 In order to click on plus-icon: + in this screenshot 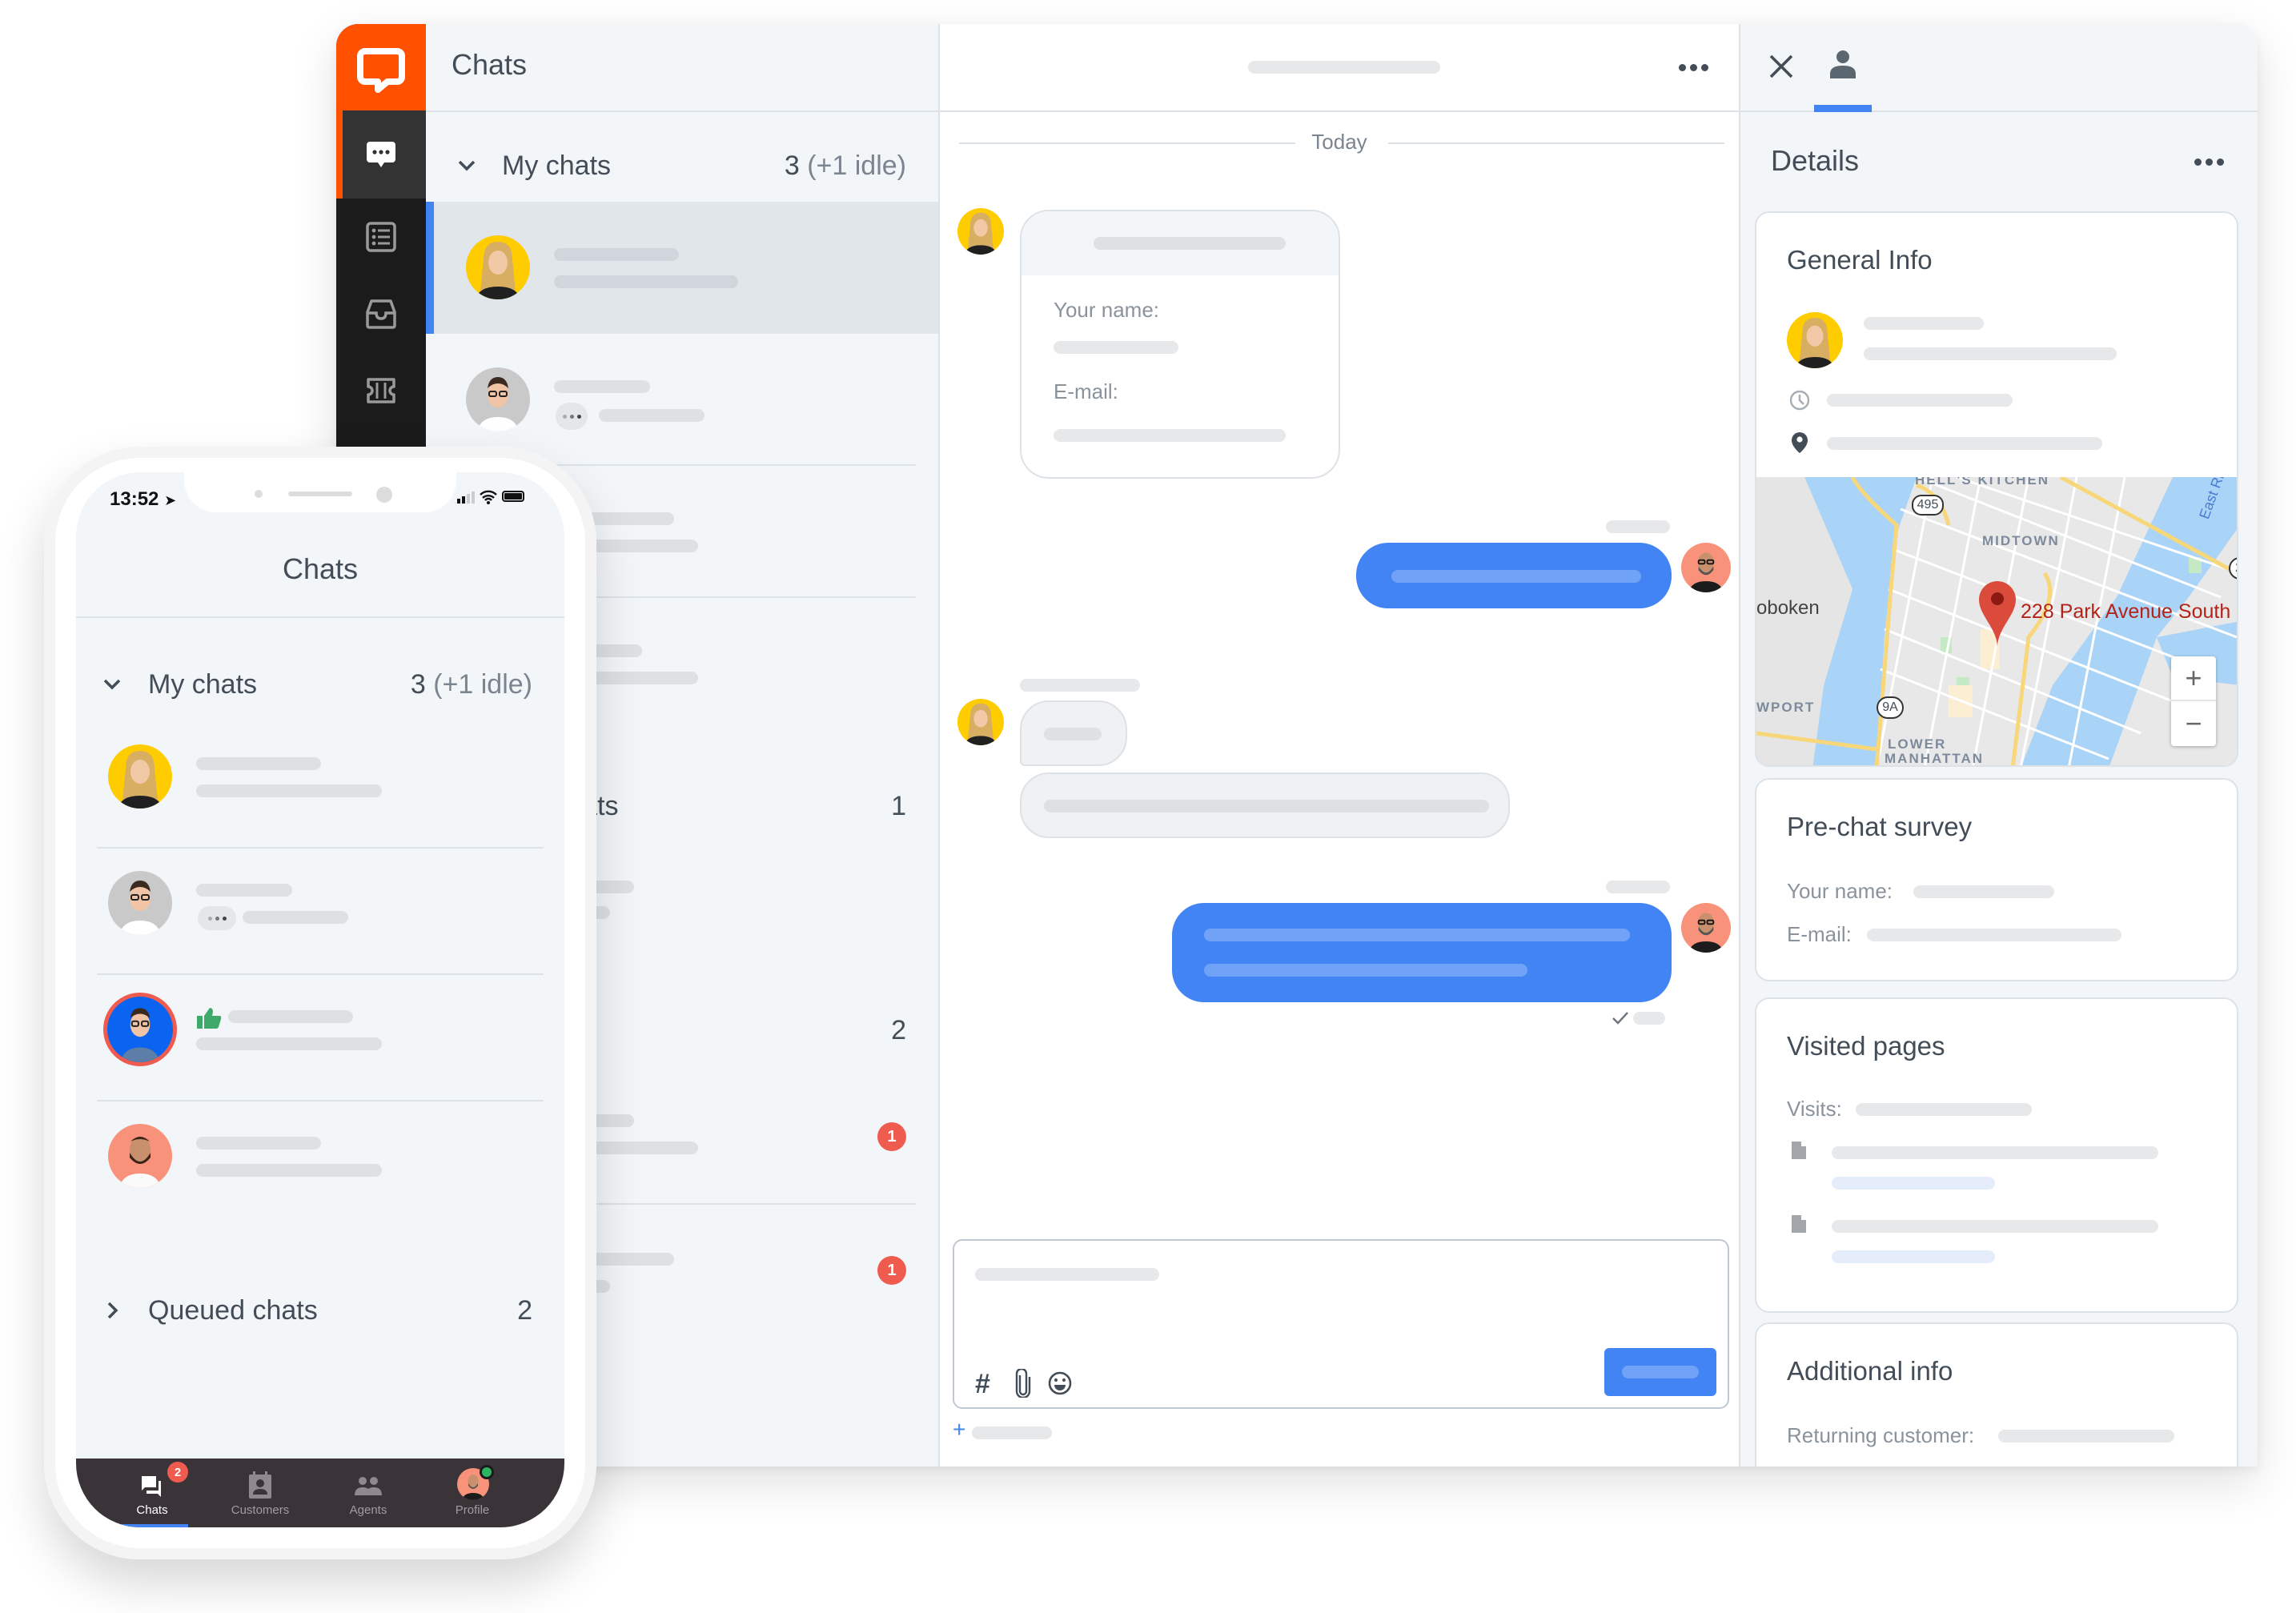, I will do `click(959, 1429)`.